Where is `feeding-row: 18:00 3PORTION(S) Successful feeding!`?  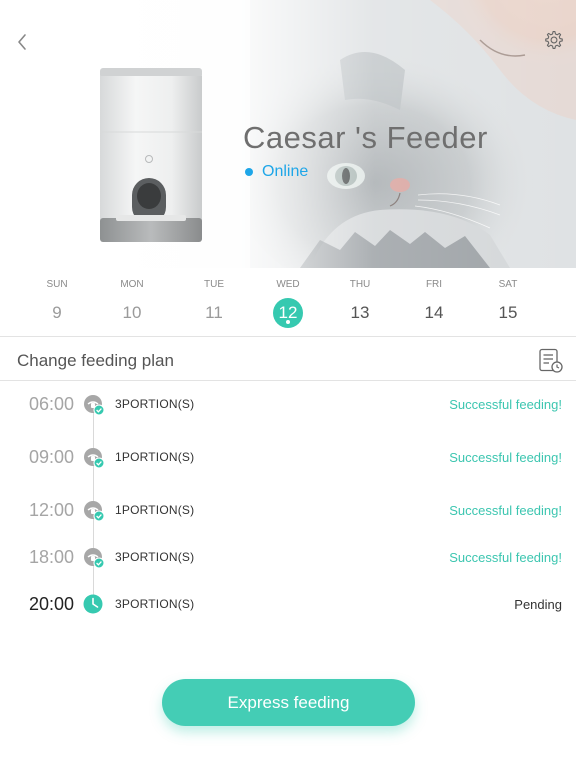 feeding-row: 18:00 3PORTION(S) Successful feeding! is located at coordinates (288, 558).